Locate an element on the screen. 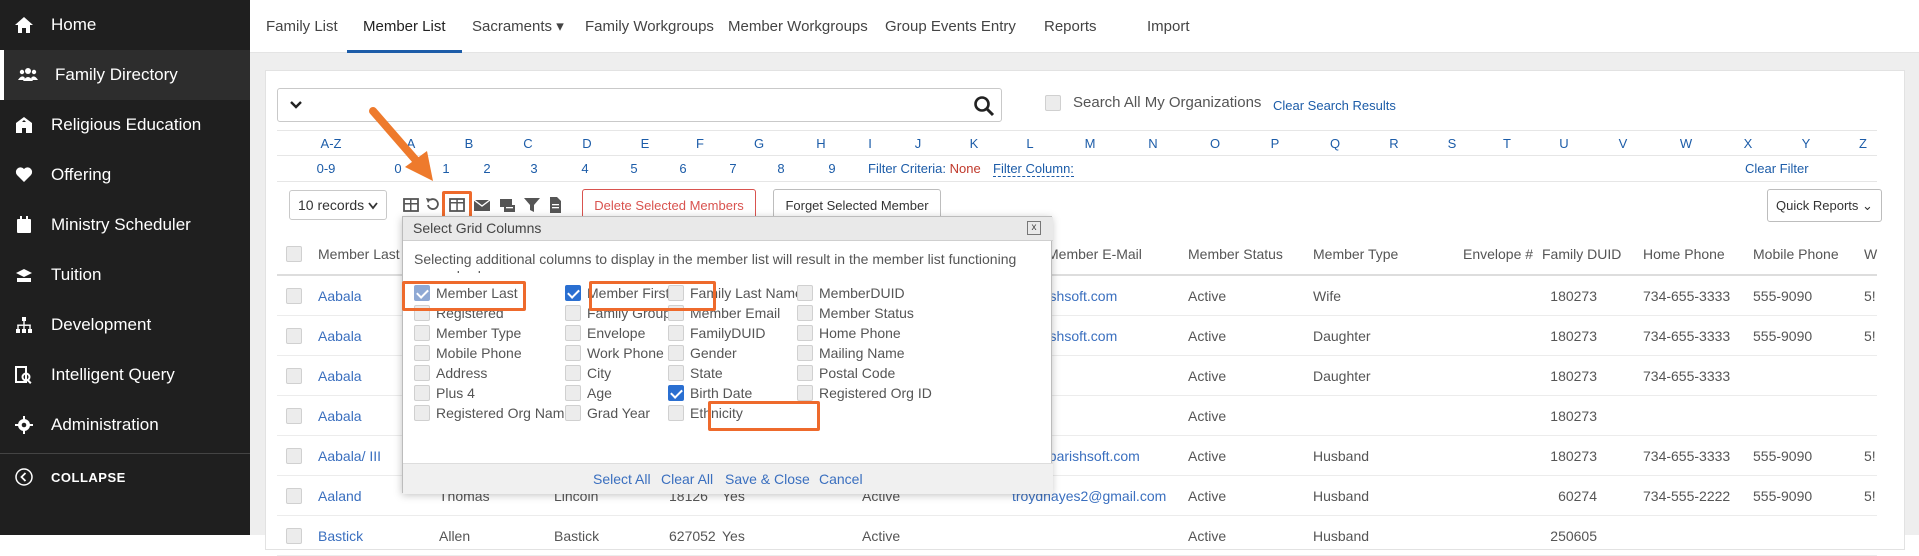  column-option: Birth Date is located at coordinates (710, 393).